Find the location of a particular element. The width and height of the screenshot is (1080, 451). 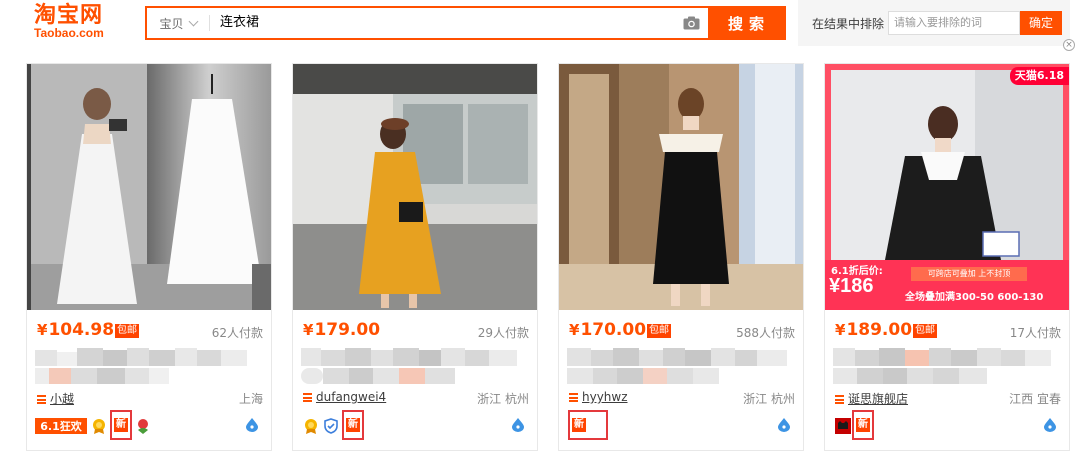

cross-store-banner: 可跨店可叠加 上不封顶 is located at coordinates (969, 274).